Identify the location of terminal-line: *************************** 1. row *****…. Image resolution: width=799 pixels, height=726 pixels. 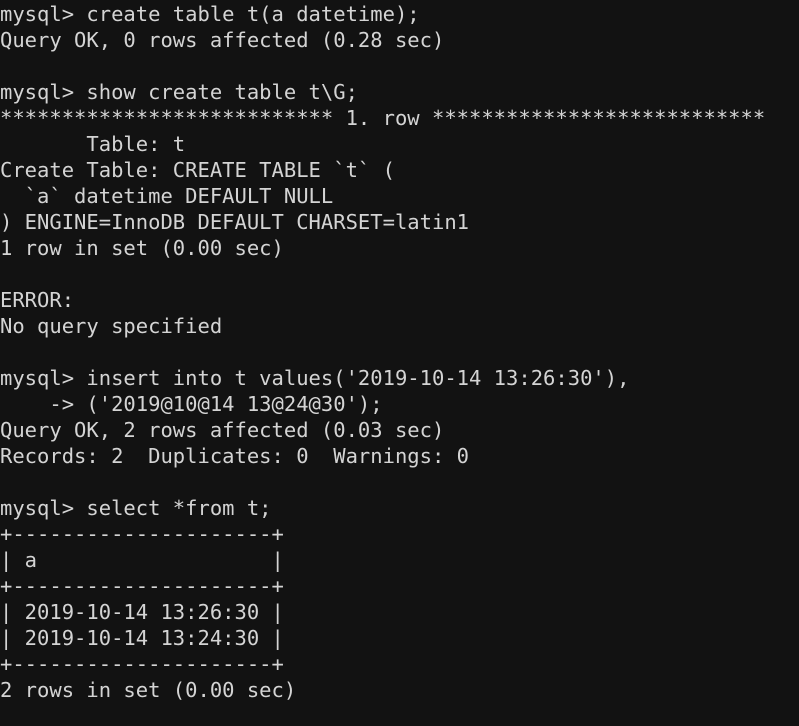
(383, 118).